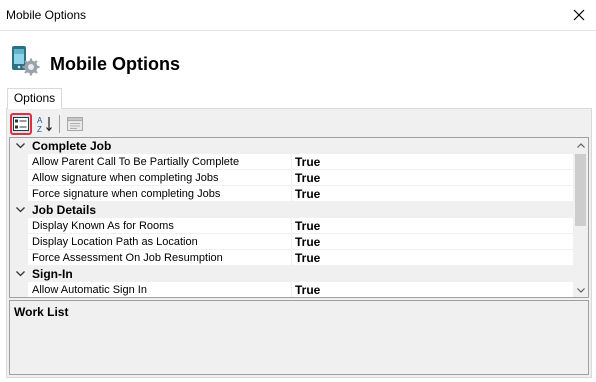  Describe the element at coordinates (52, 274) in the screenshot. I see `category-name: Sign-In` at that location.